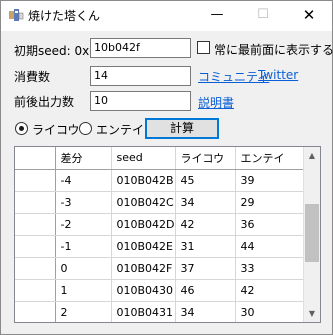 This screenshot has height=335, width=333. I want to click on range-label: 前後出力数, so click(44, 102).